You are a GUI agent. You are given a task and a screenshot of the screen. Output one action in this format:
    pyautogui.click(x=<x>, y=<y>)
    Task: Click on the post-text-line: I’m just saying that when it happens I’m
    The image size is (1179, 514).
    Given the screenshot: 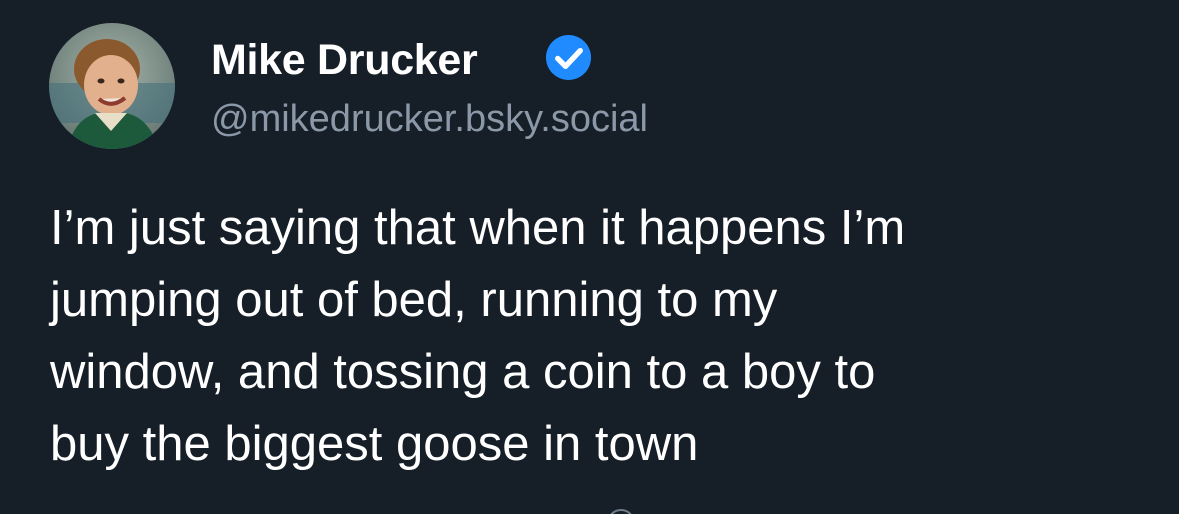 What is the action you would take?
    pyautogui.click(x=478, y=228)
    